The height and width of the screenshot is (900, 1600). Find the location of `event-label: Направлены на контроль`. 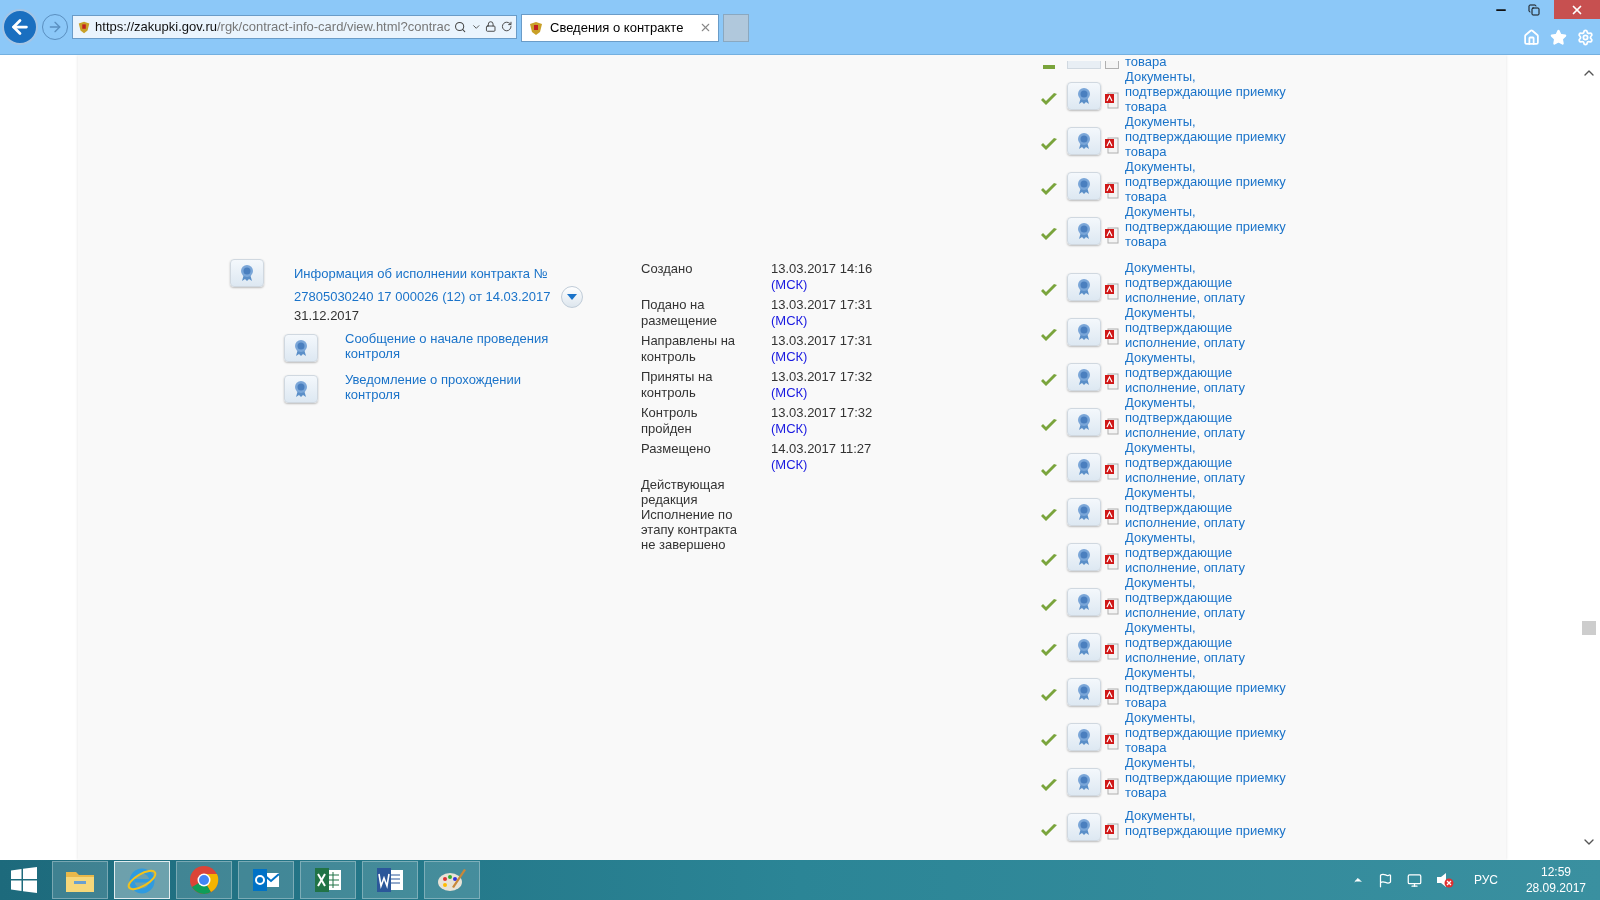

event-label: Направлены на контроль is located at coordinates (689, 349).